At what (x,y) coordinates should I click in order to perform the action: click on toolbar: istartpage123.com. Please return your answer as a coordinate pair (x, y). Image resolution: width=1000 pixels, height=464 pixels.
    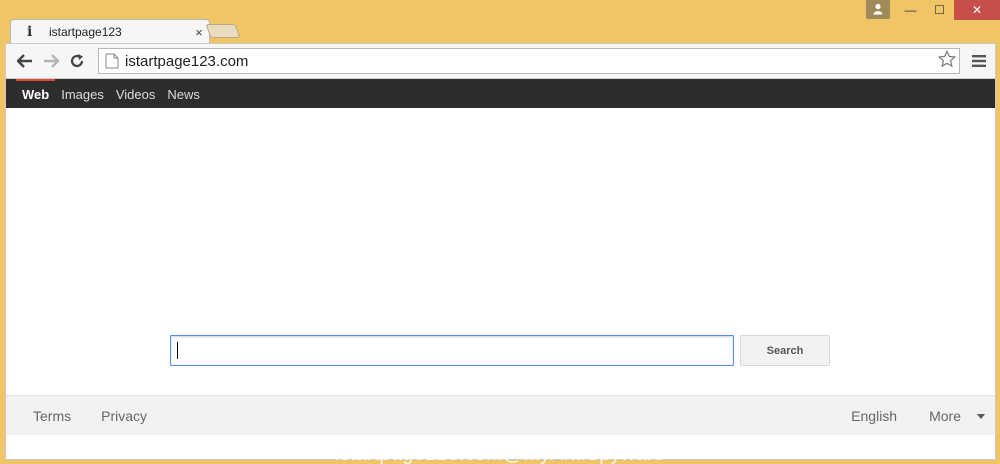
    Looking at the image, I should click on (500, 61).